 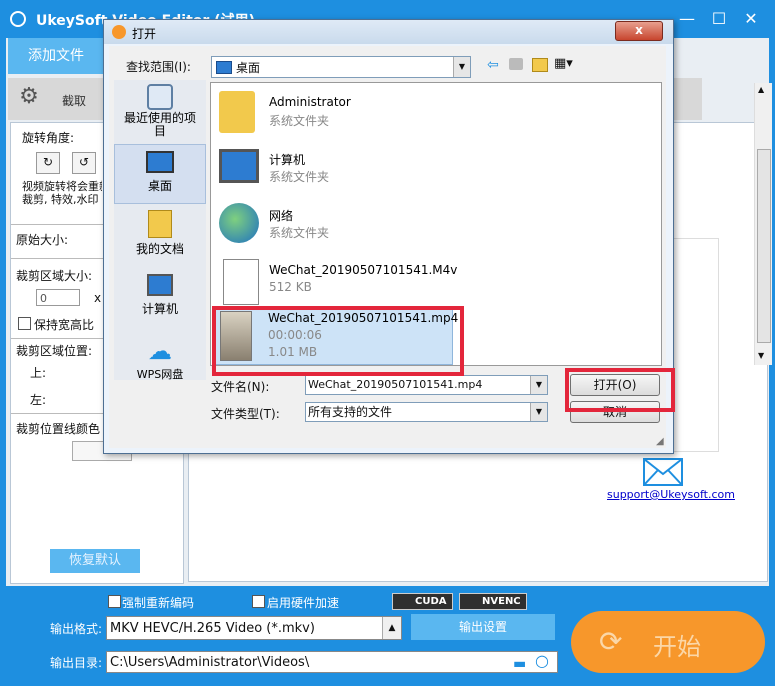 I want to click on force-reencode-label: 强制重新编码, so click(x=158, y=603).